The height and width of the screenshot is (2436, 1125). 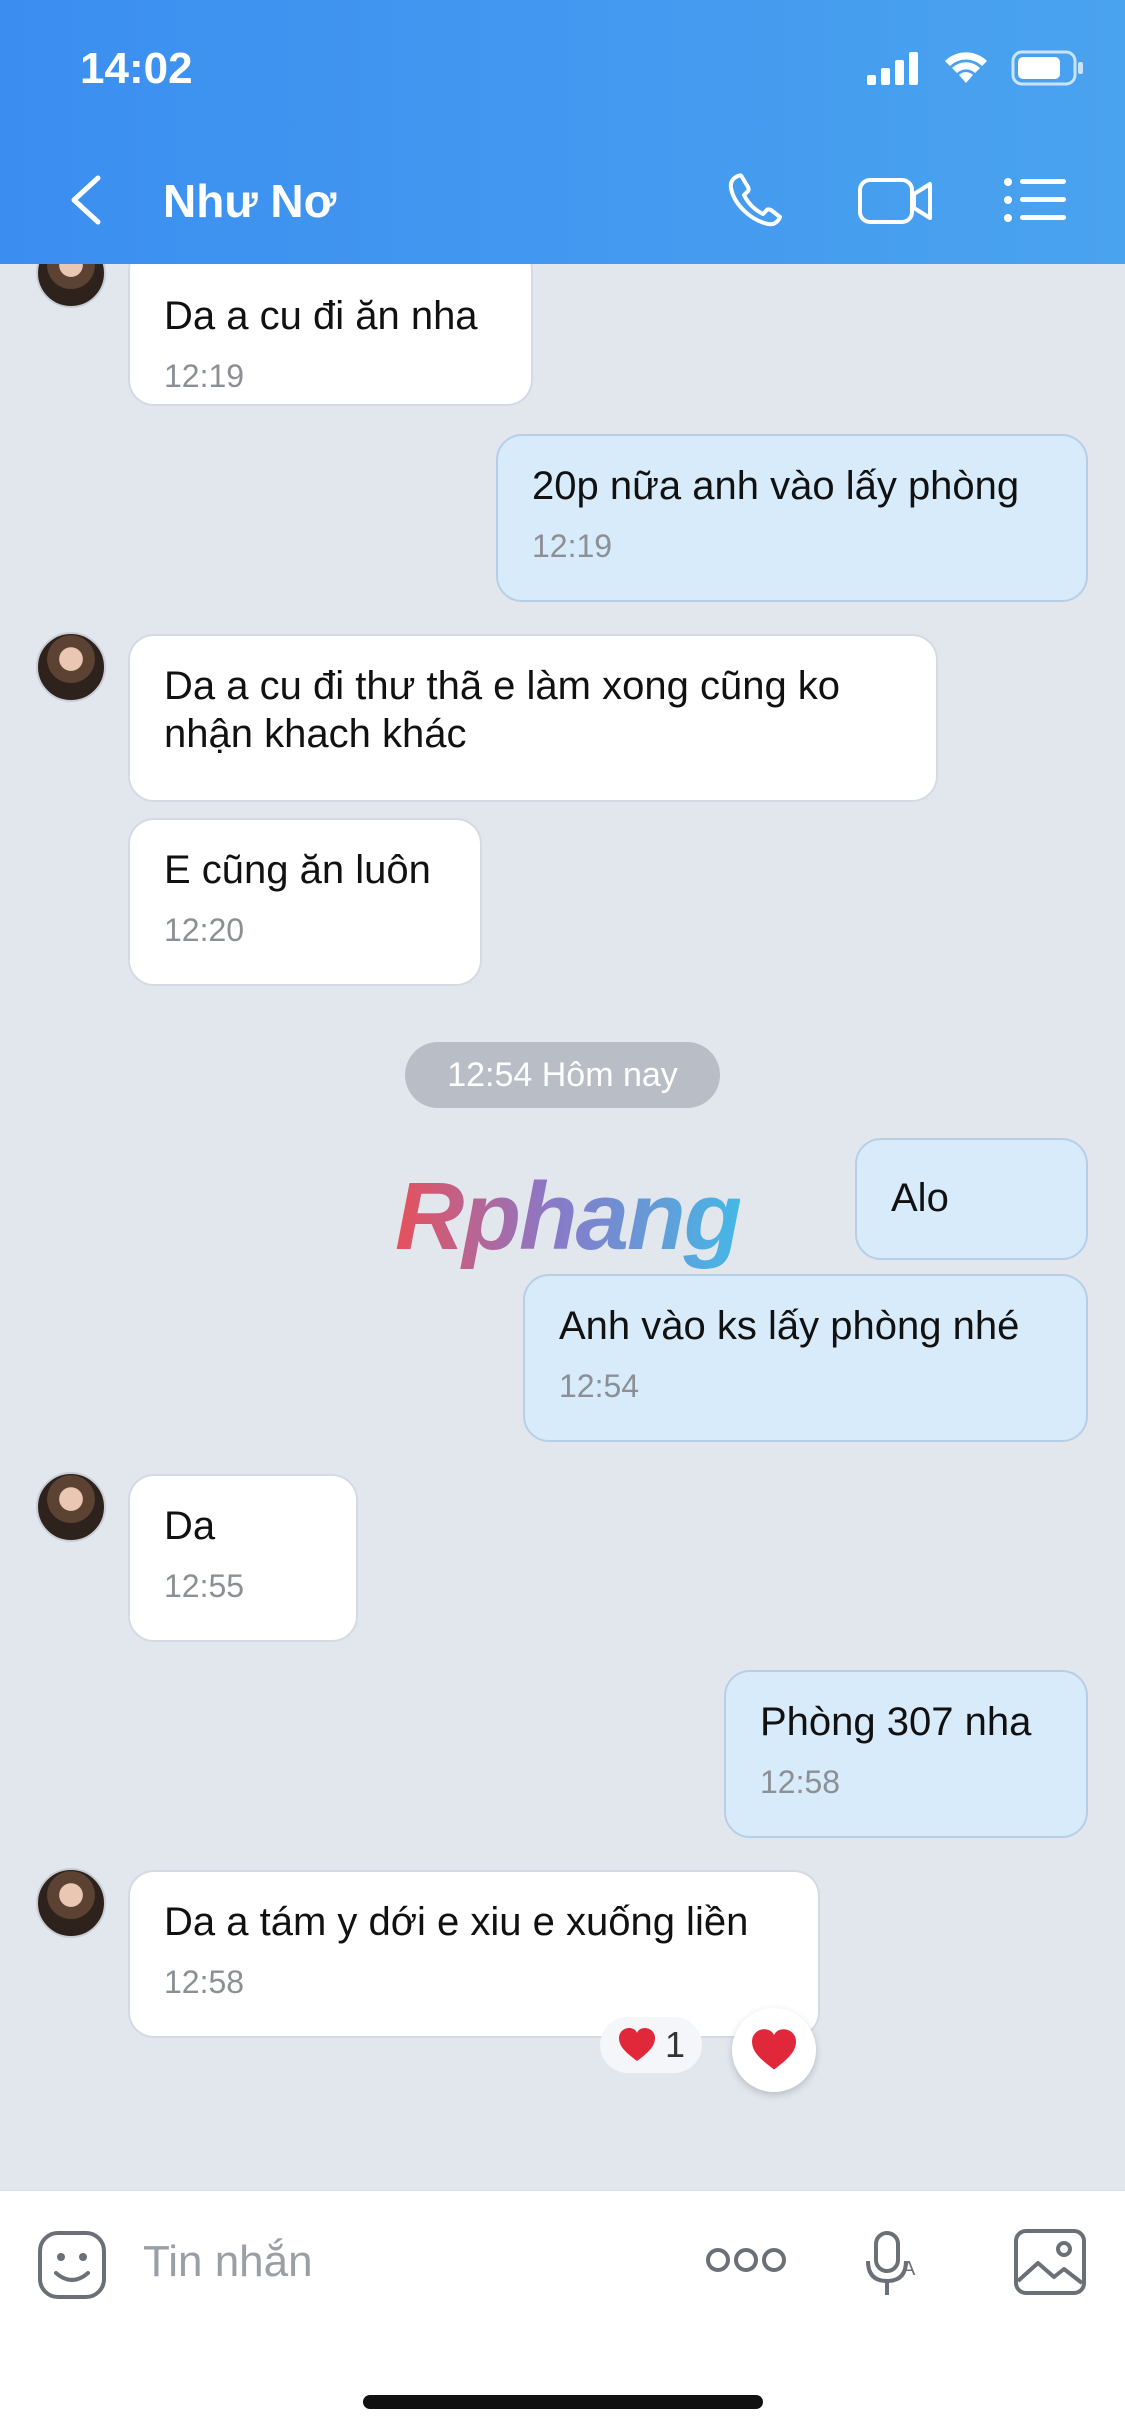 I want to click on voice-to-text-mic-icon: A, so click(x=892, y=2265).